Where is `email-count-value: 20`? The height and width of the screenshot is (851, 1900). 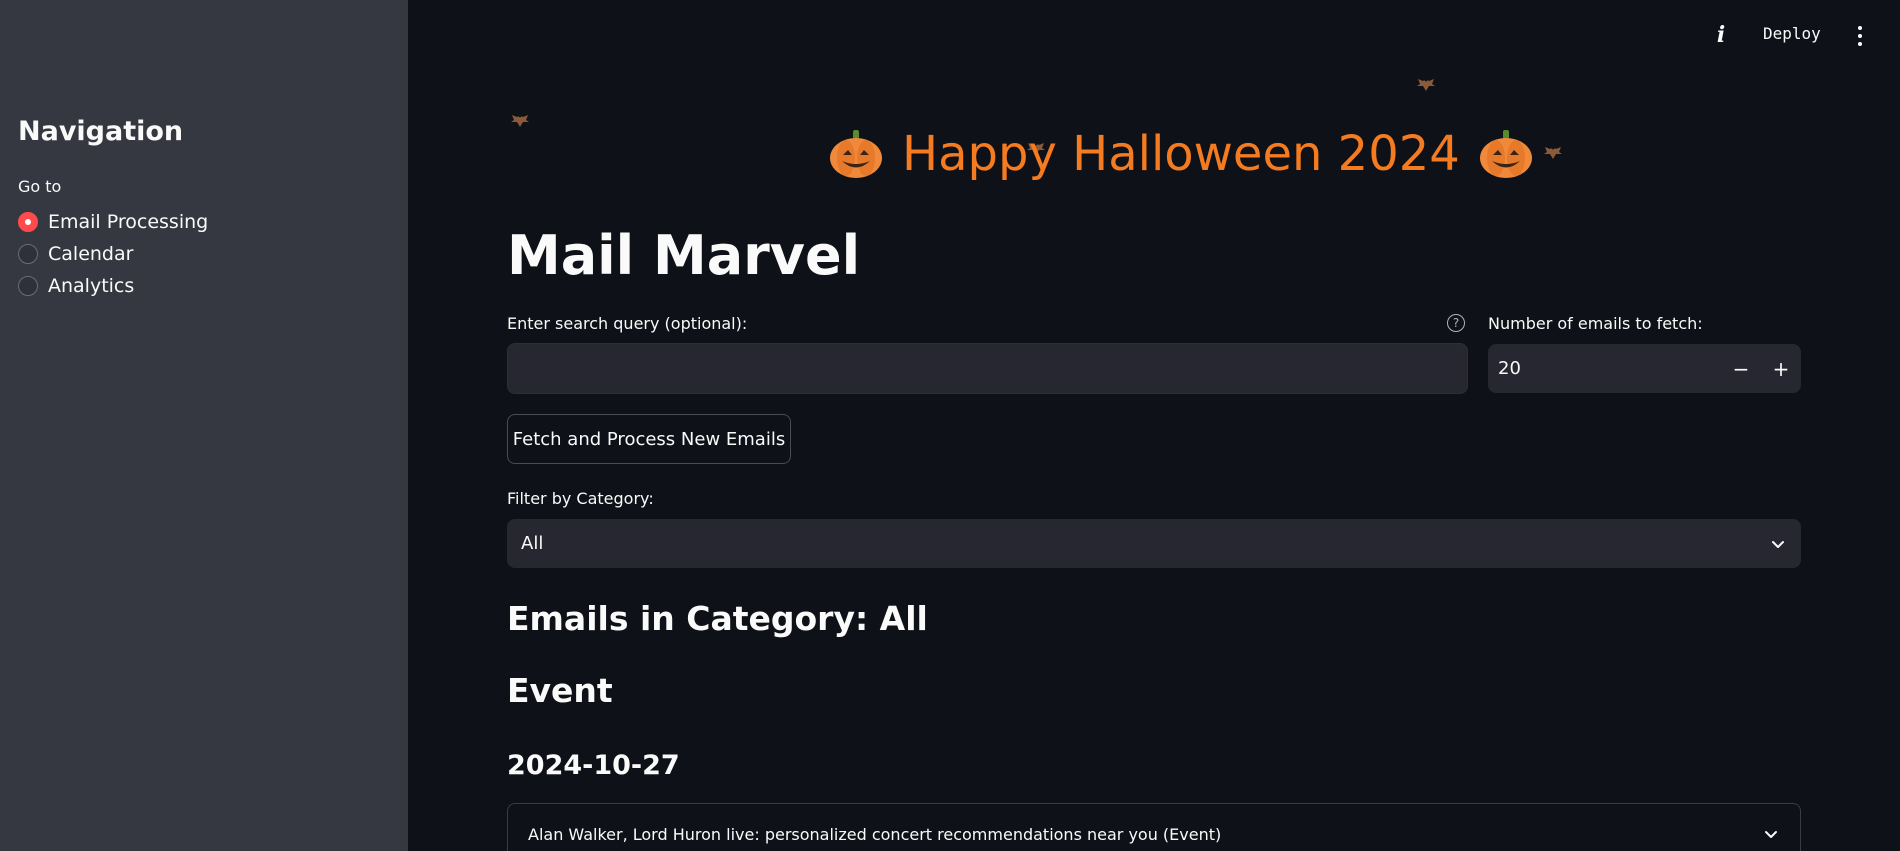
email-count-value: 20 is located at coordinates (1604, 368).